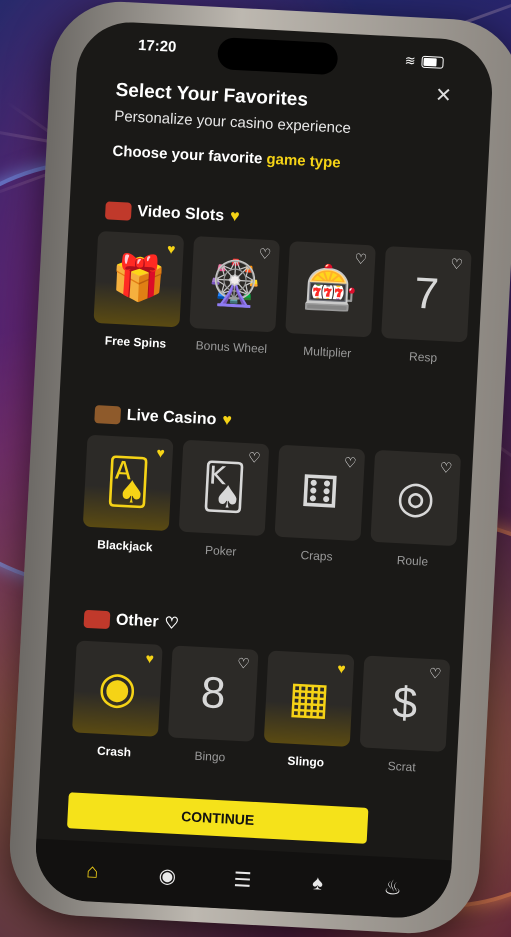 This screenshot has width=511, height=937. What do you see at coordinates (137, 621) in the screenshot?
I see `section-label: Other` at bounding box center [137, 621].